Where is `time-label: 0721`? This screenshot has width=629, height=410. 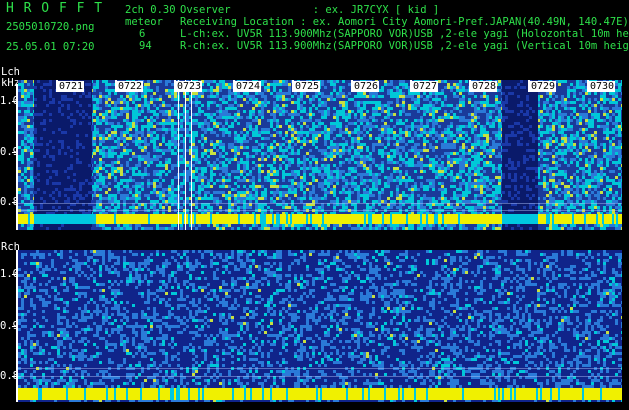
time-label: 0721 is located at coordinates (71, 86).